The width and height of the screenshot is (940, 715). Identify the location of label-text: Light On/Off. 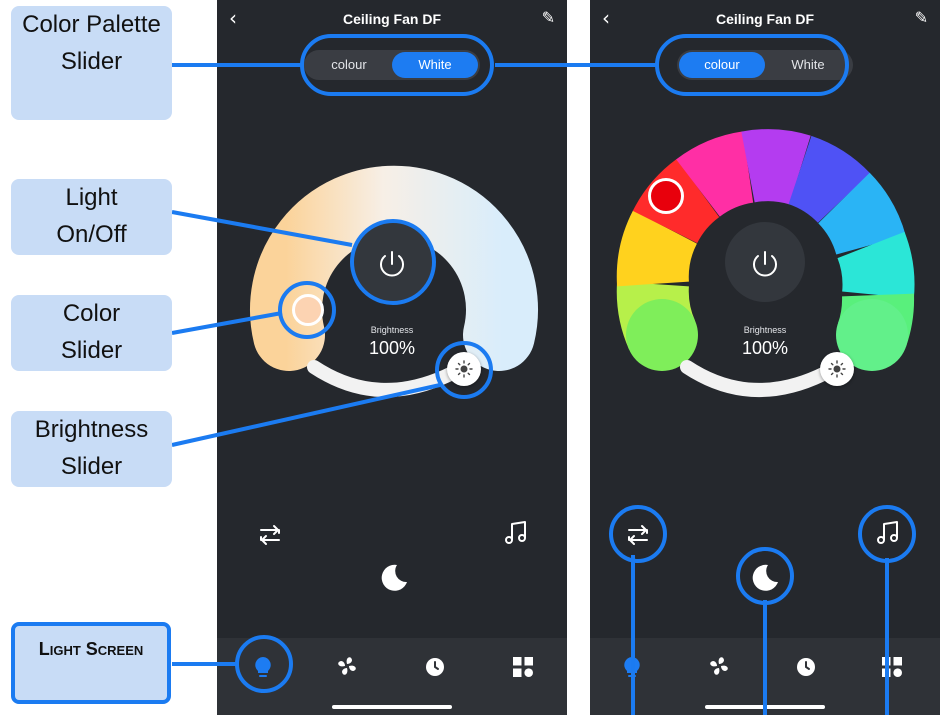
(91, 216).